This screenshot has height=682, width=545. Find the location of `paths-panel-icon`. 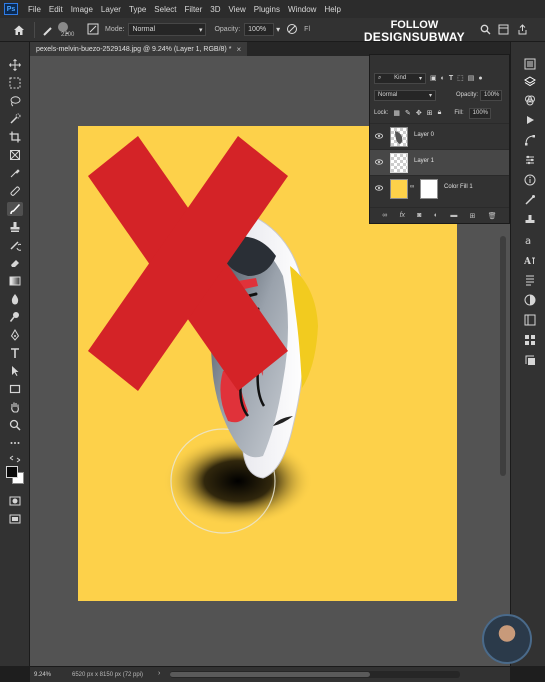

paths-panel-icon is located at coordinates (530, 140).